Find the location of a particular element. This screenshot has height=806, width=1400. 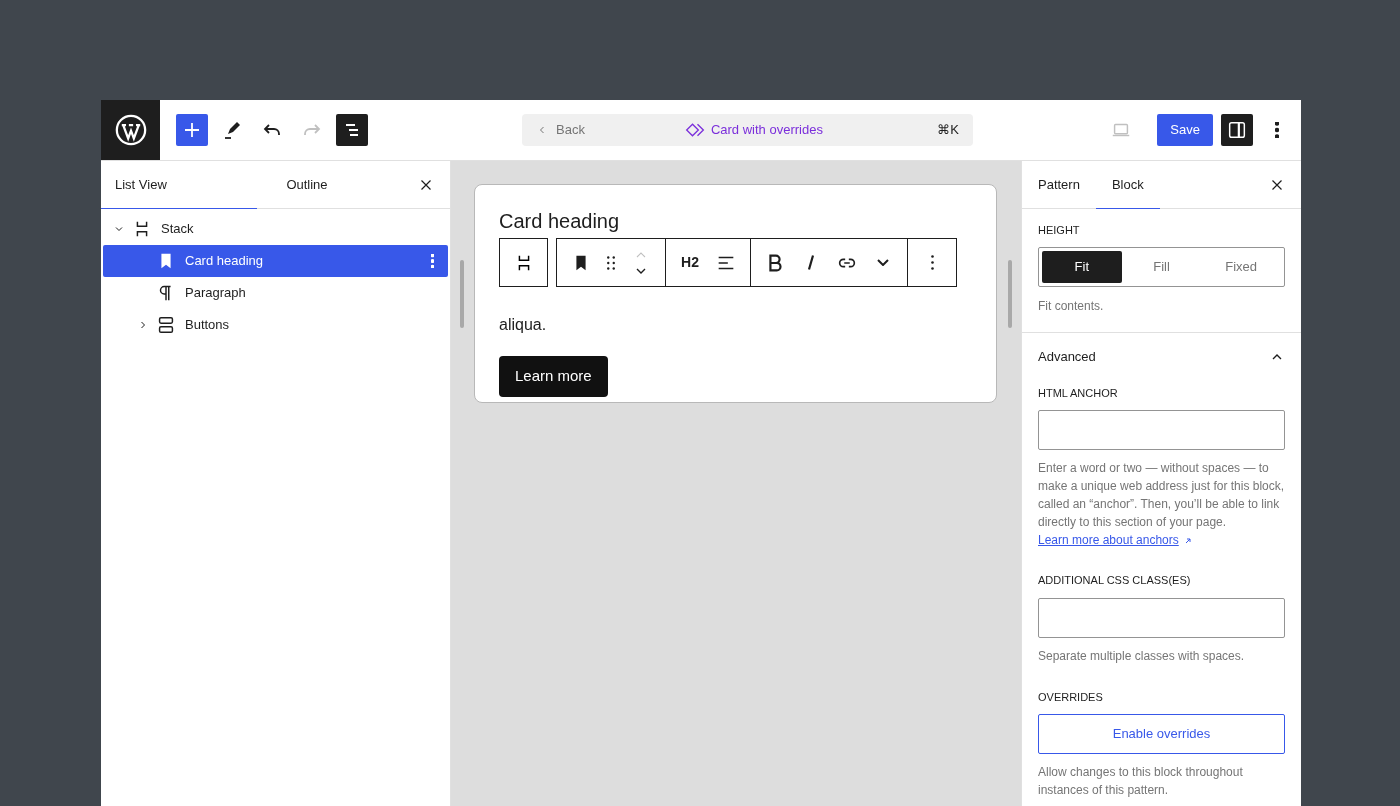

wordpress-logo-icon is located at coordinates (130, 130).